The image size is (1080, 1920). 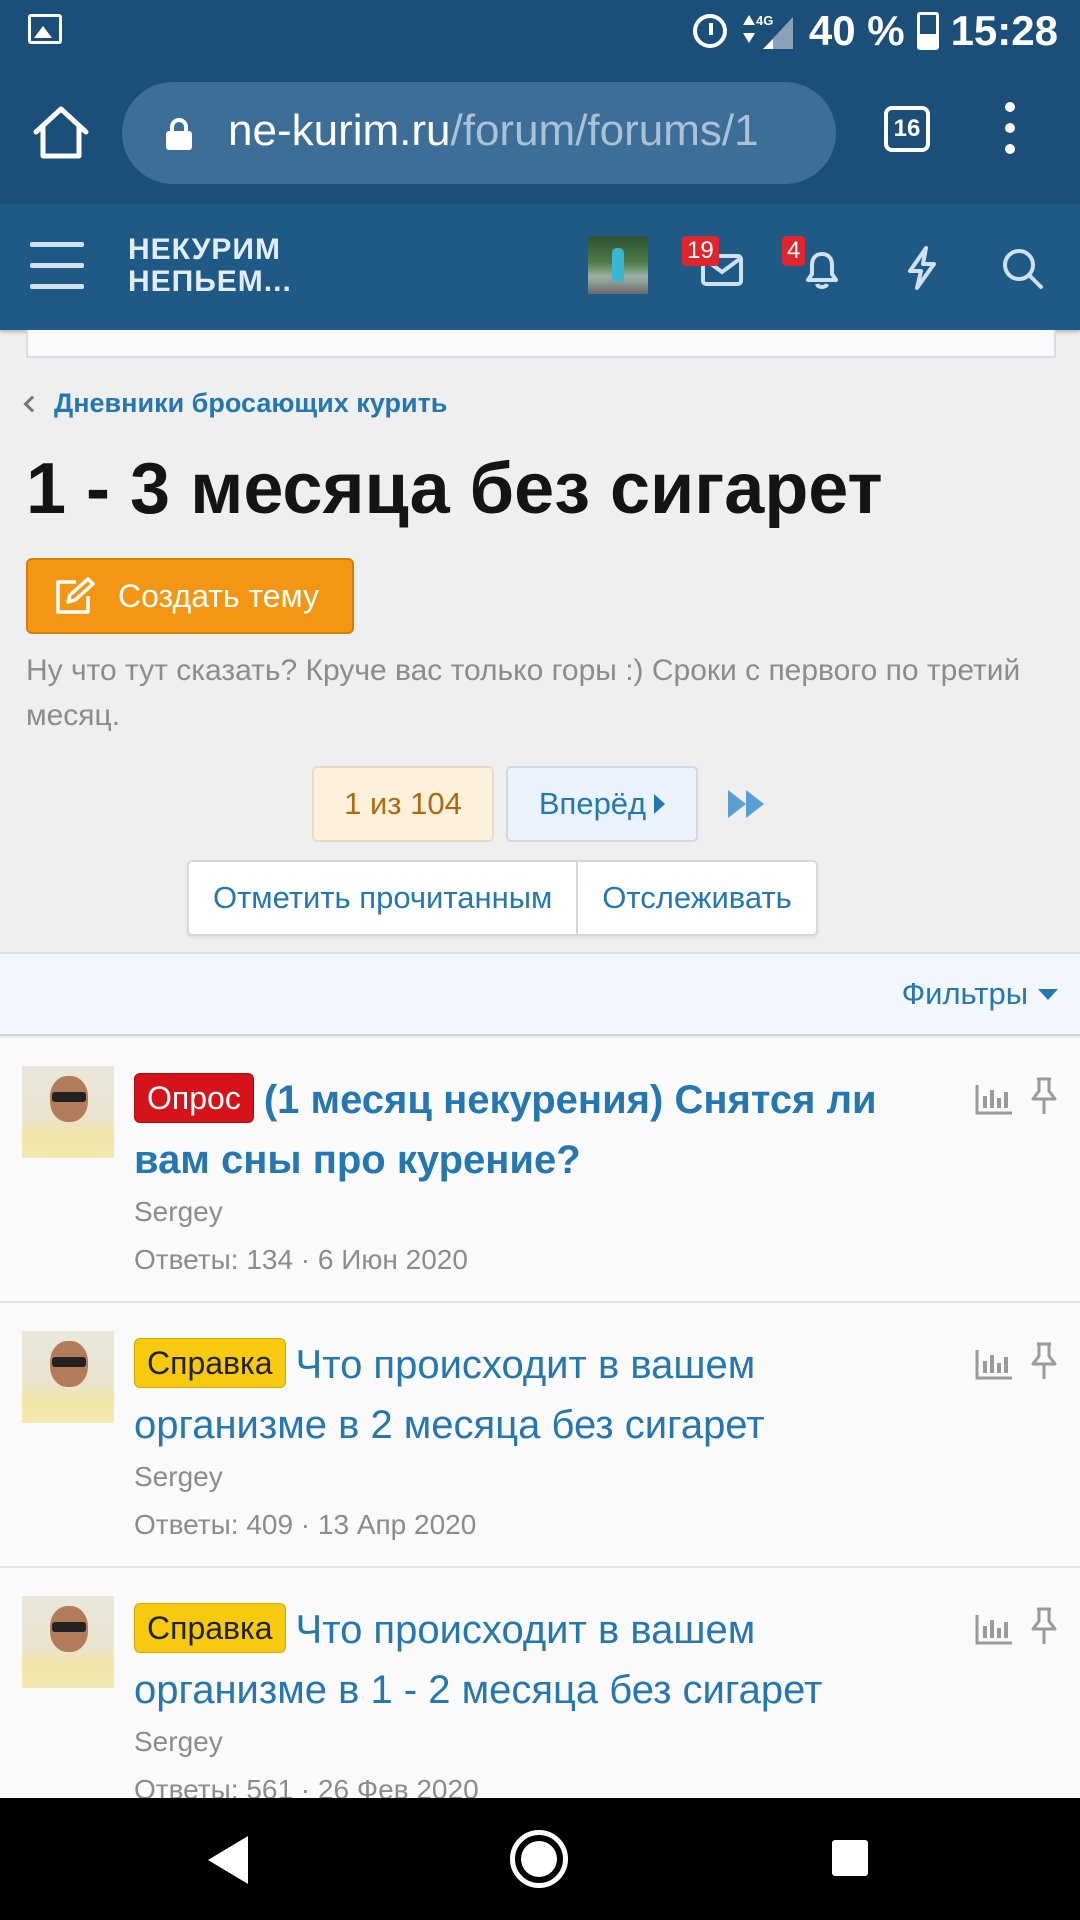 I want to click on page-title: 1 - 3 месяца без сигарет, so click(x=454, y=489).